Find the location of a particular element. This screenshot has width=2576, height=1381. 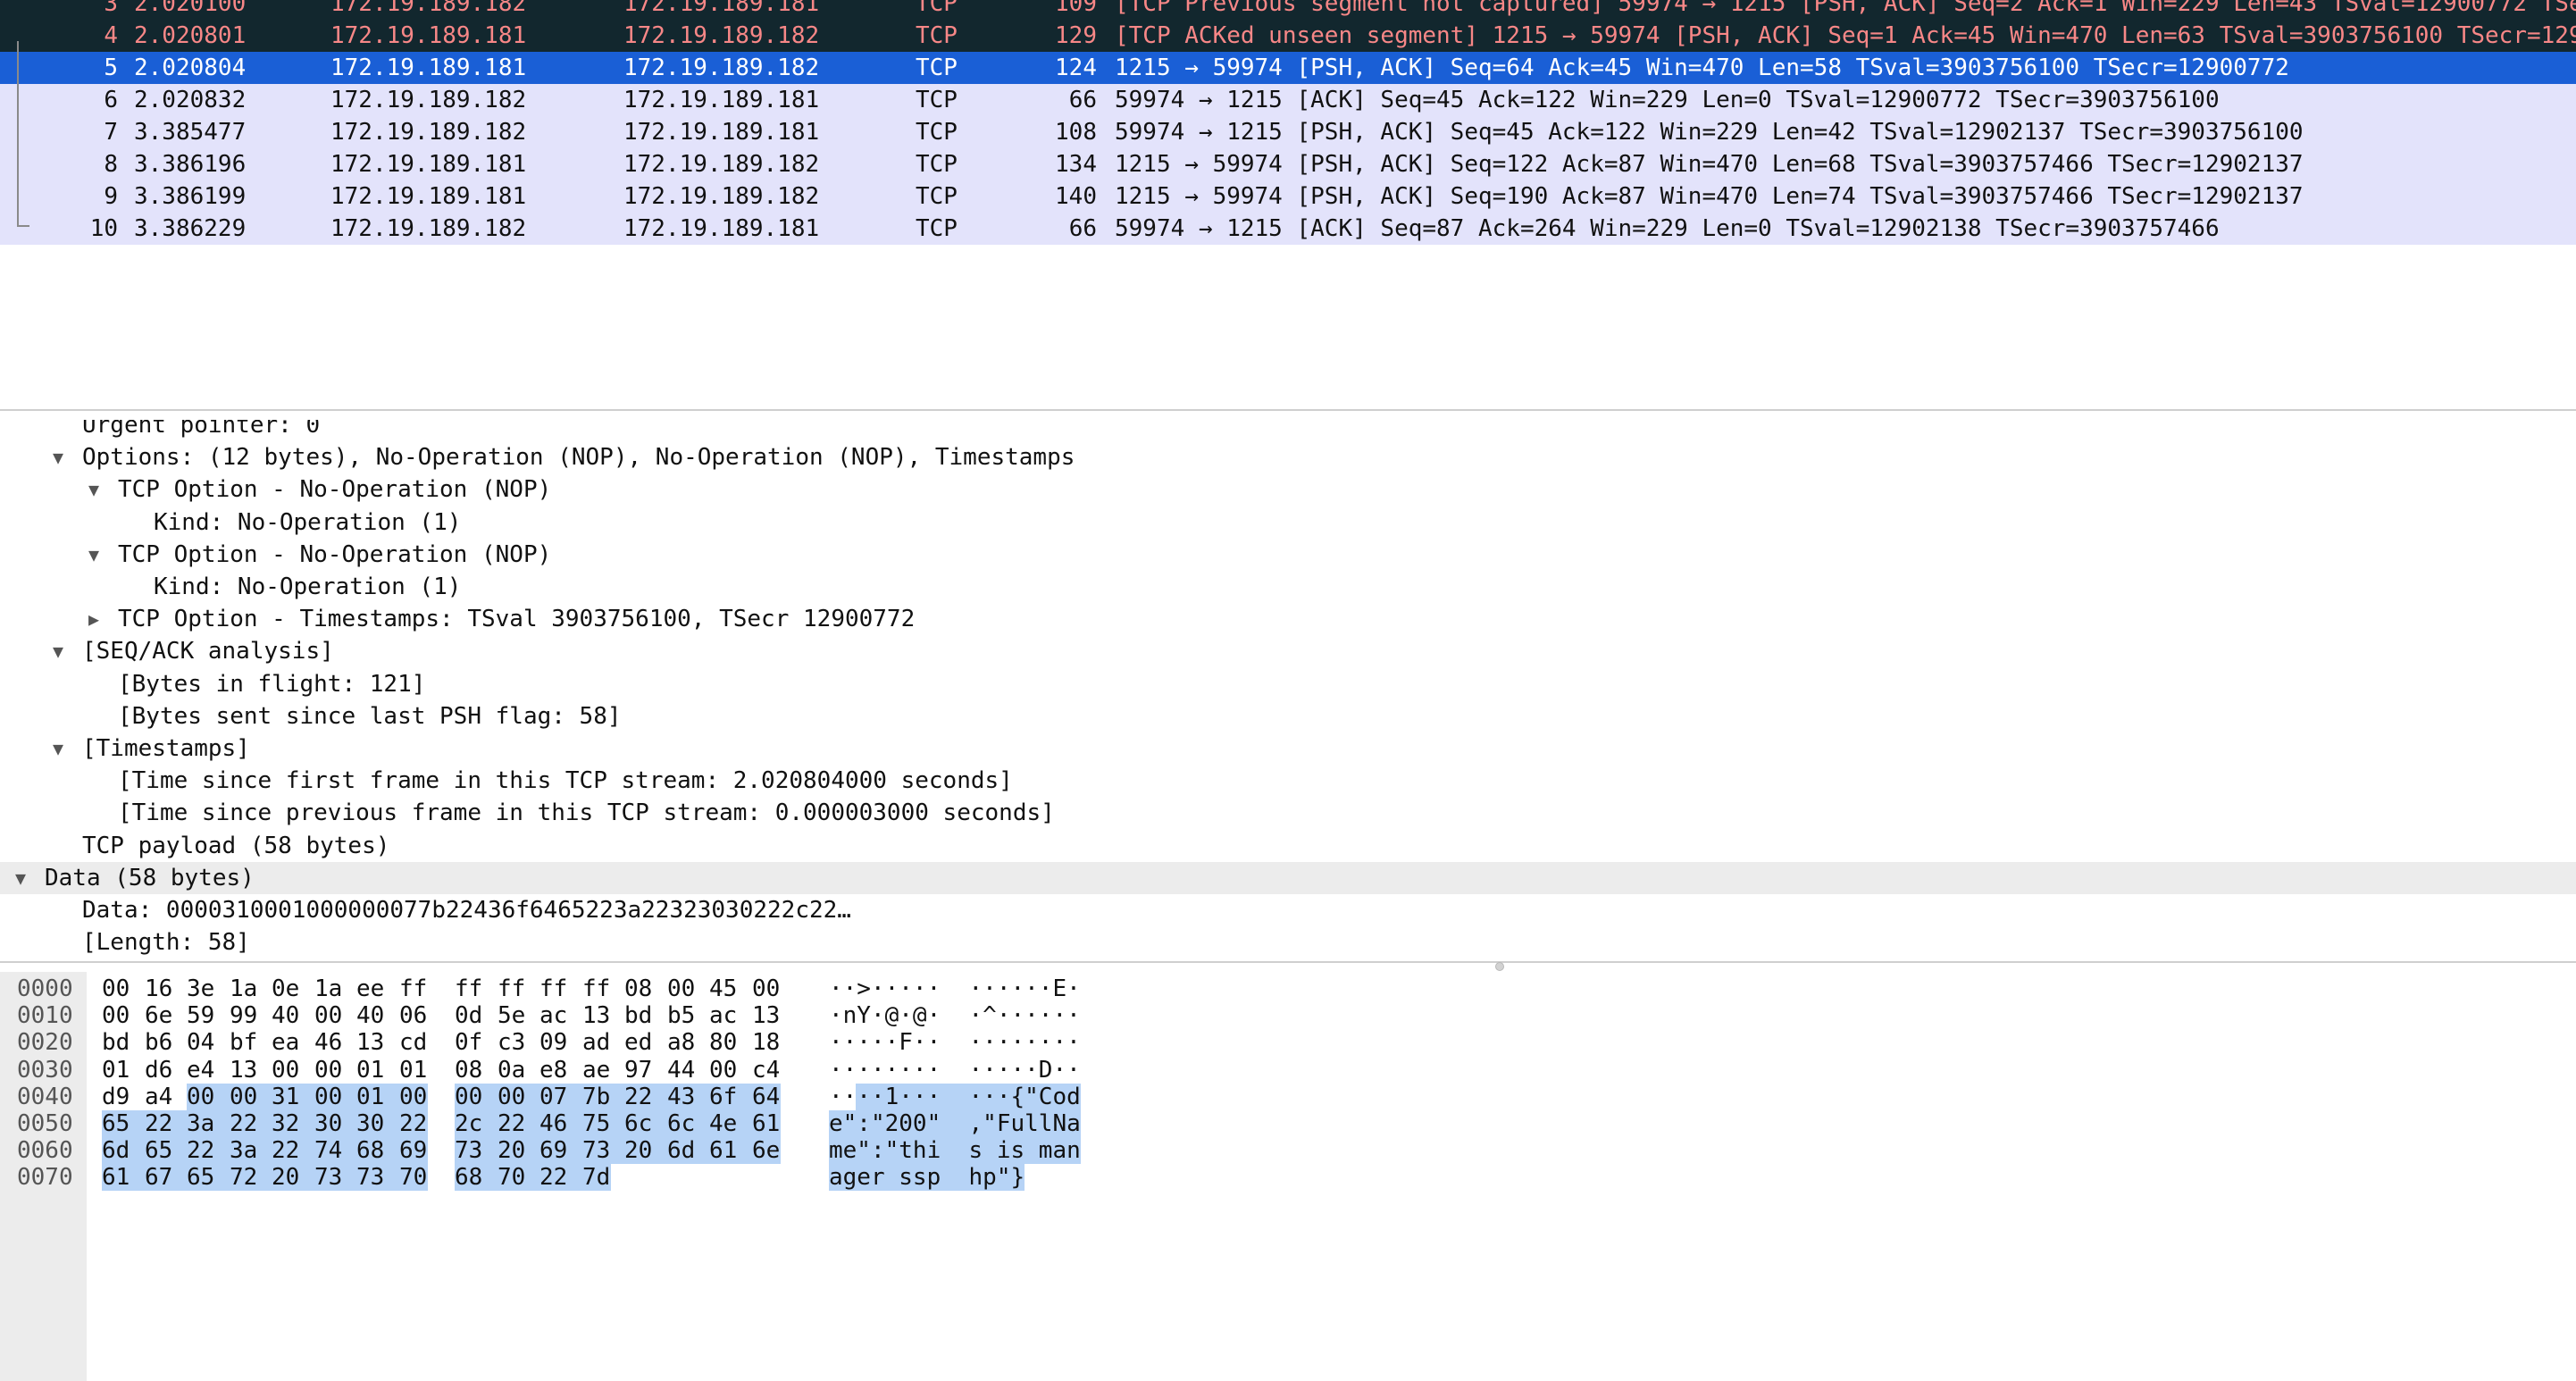

detail-tree-row: ▼ [SEQ/ACK analysis] is located at coordinates (1288, 651).